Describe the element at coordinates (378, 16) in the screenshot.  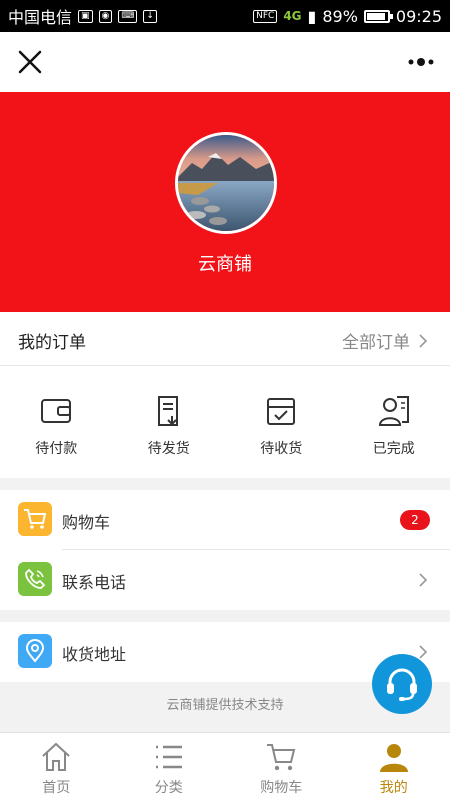
I see `battery-icon` at that location.